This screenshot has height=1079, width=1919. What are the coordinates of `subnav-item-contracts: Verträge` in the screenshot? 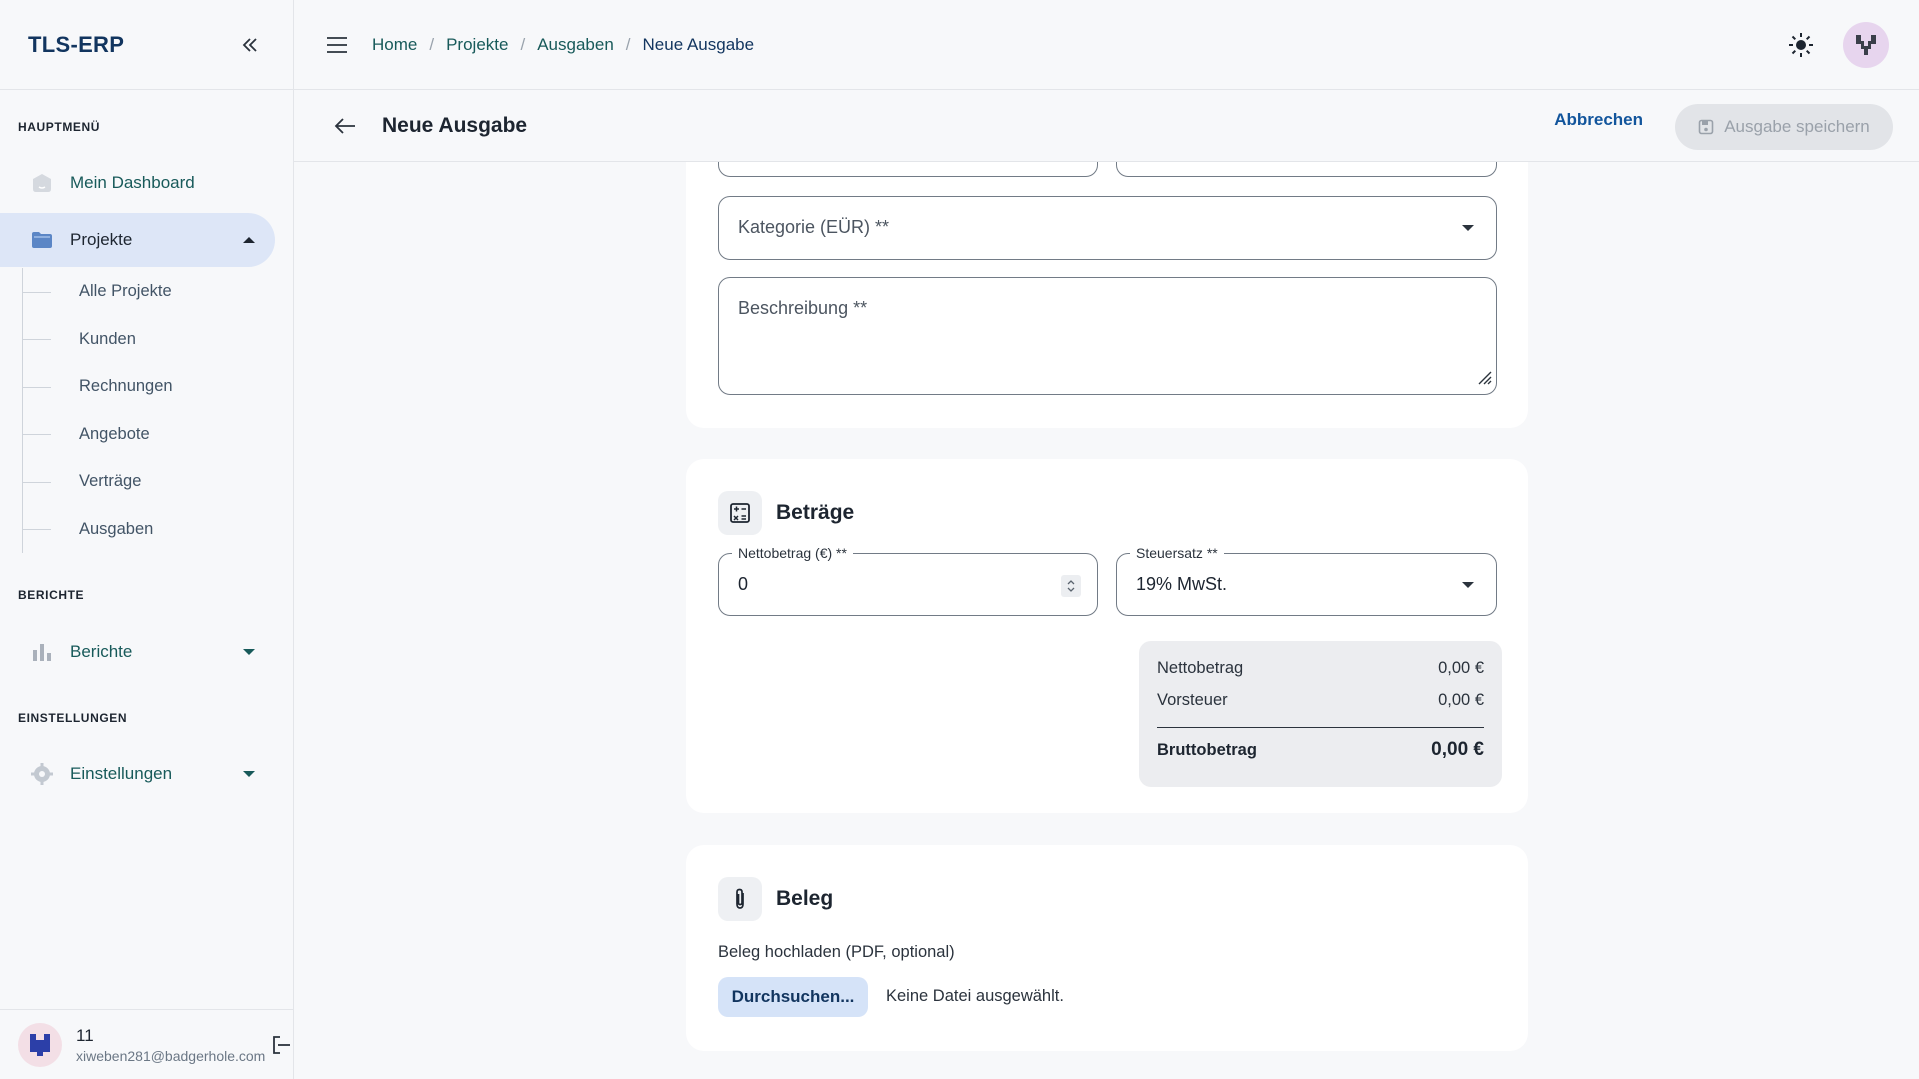 It's located at (142, 482).